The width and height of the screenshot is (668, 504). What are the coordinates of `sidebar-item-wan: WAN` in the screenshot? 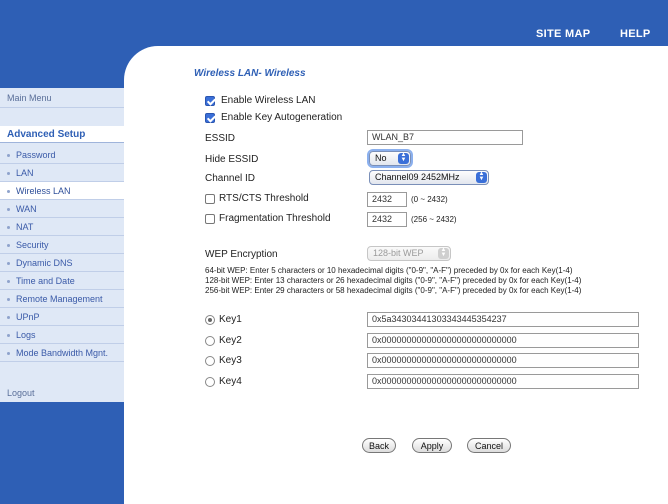 It's located at (62, 209).